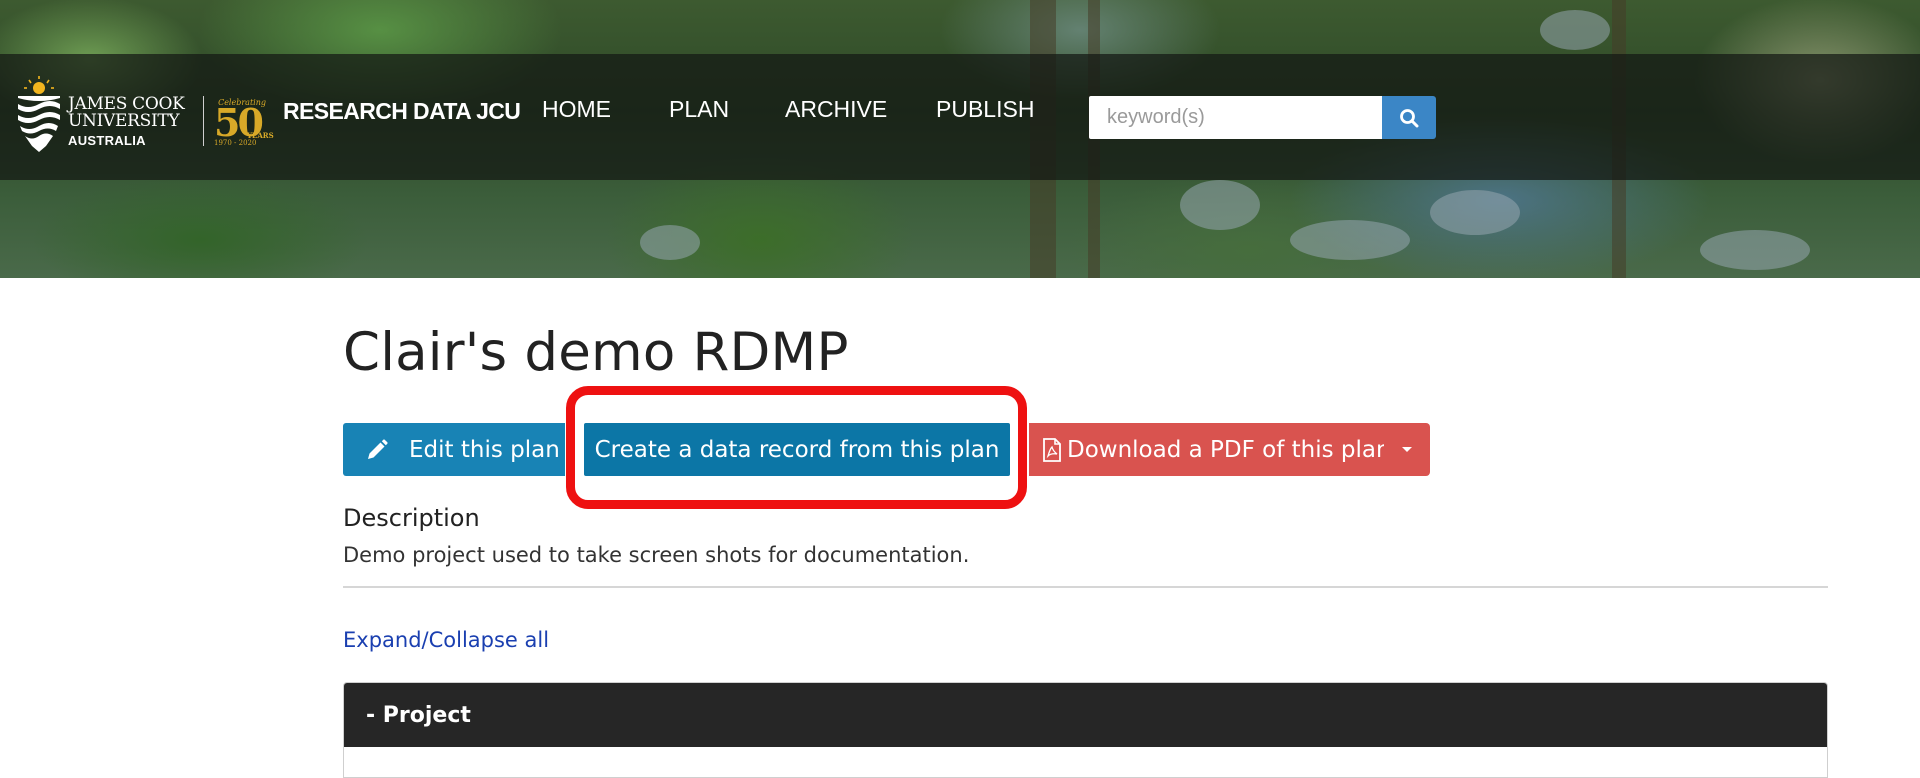 The image size is (1920, 778). I want to click on pdf-file-icon, so click(1052, 449).